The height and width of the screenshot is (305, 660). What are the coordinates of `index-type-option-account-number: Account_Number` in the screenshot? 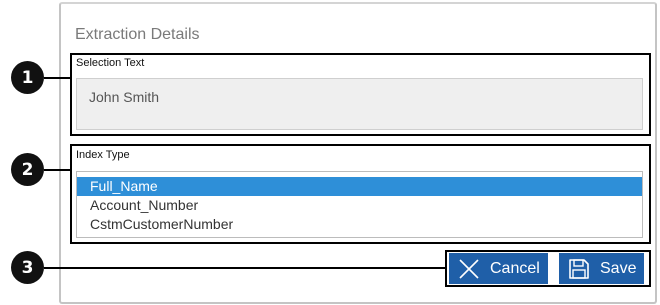 It's located at (359, 205).